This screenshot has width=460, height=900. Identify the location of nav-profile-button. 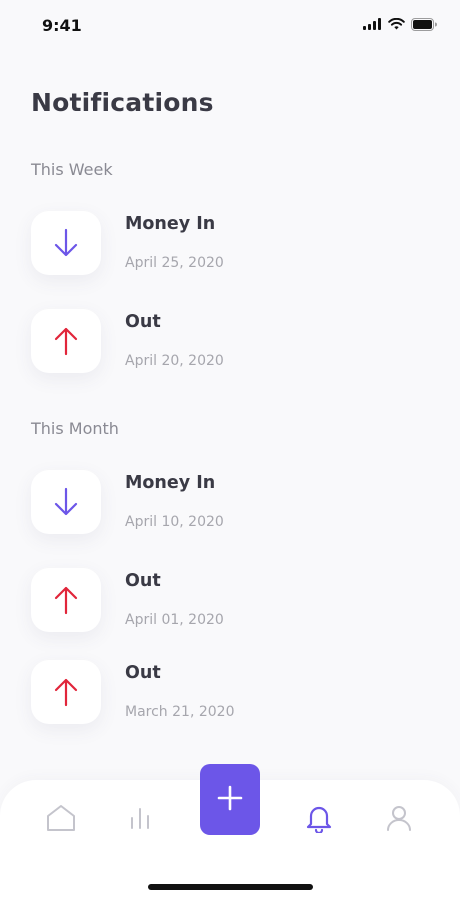
(399, 820).